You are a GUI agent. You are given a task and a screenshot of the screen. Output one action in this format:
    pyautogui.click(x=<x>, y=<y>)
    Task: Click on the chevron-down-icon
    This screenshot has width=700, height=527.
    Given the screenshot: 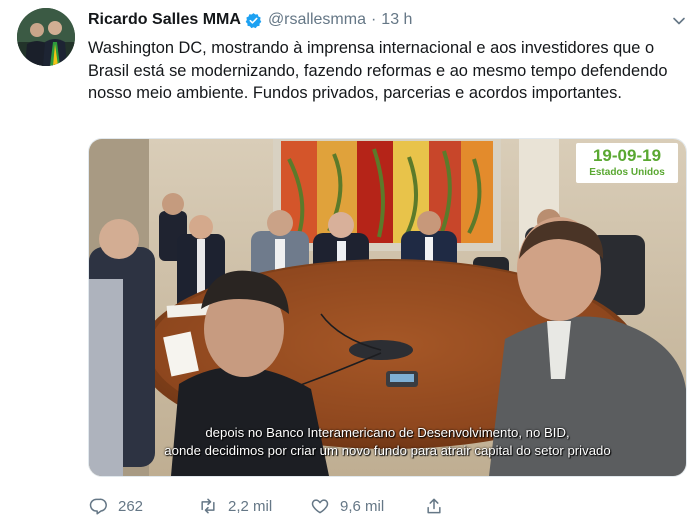 What is the action you would take?
    pyautogui.click(x=679, y=21)
    